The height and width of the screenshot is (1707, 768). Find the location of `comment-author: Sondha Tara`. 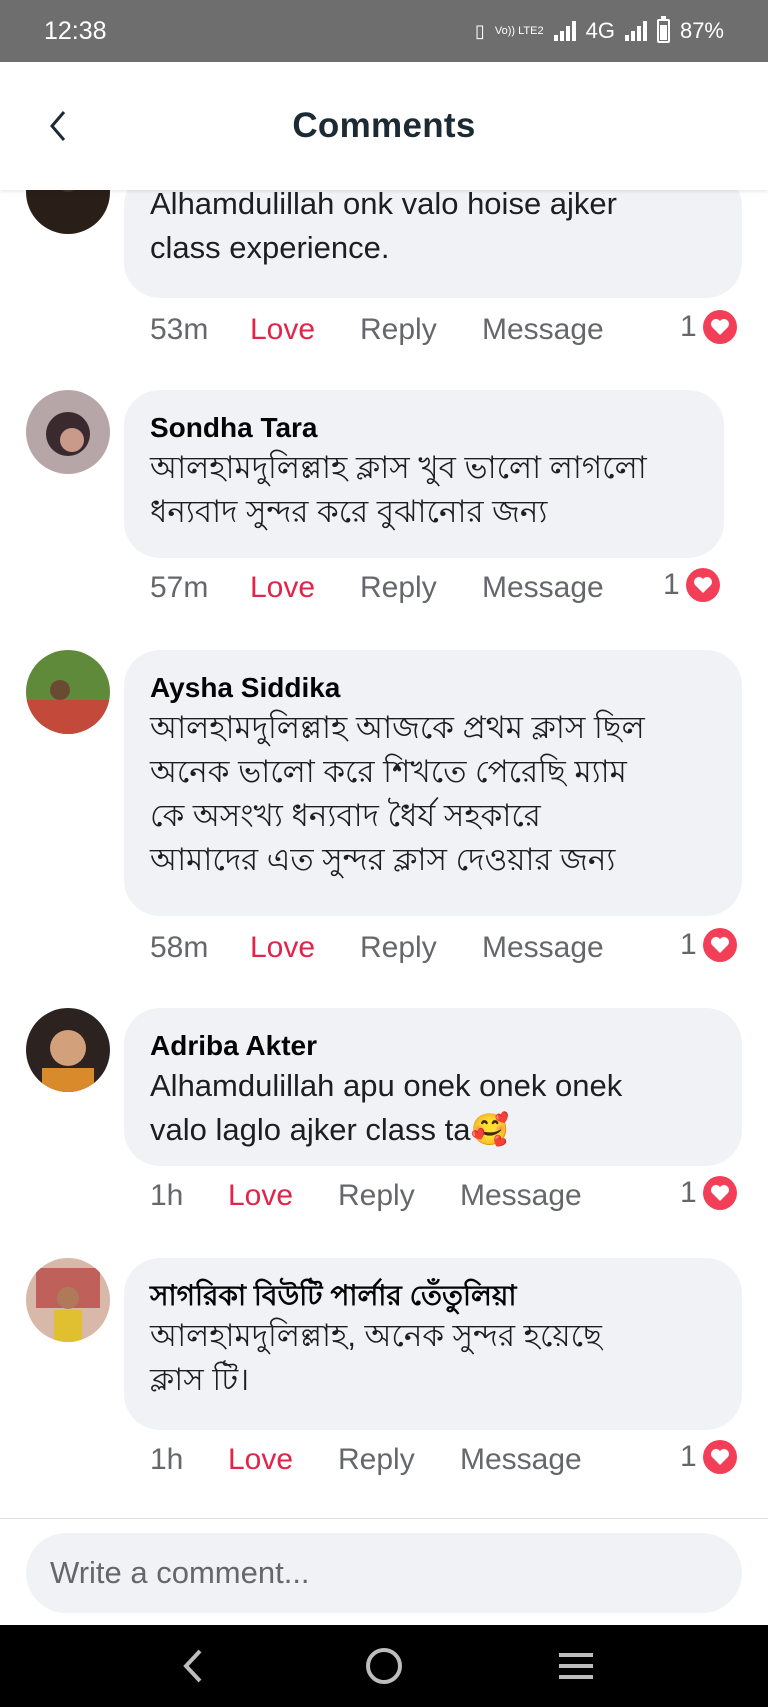

comment-author: Sondha Tara is located at coordinates (424, 428).